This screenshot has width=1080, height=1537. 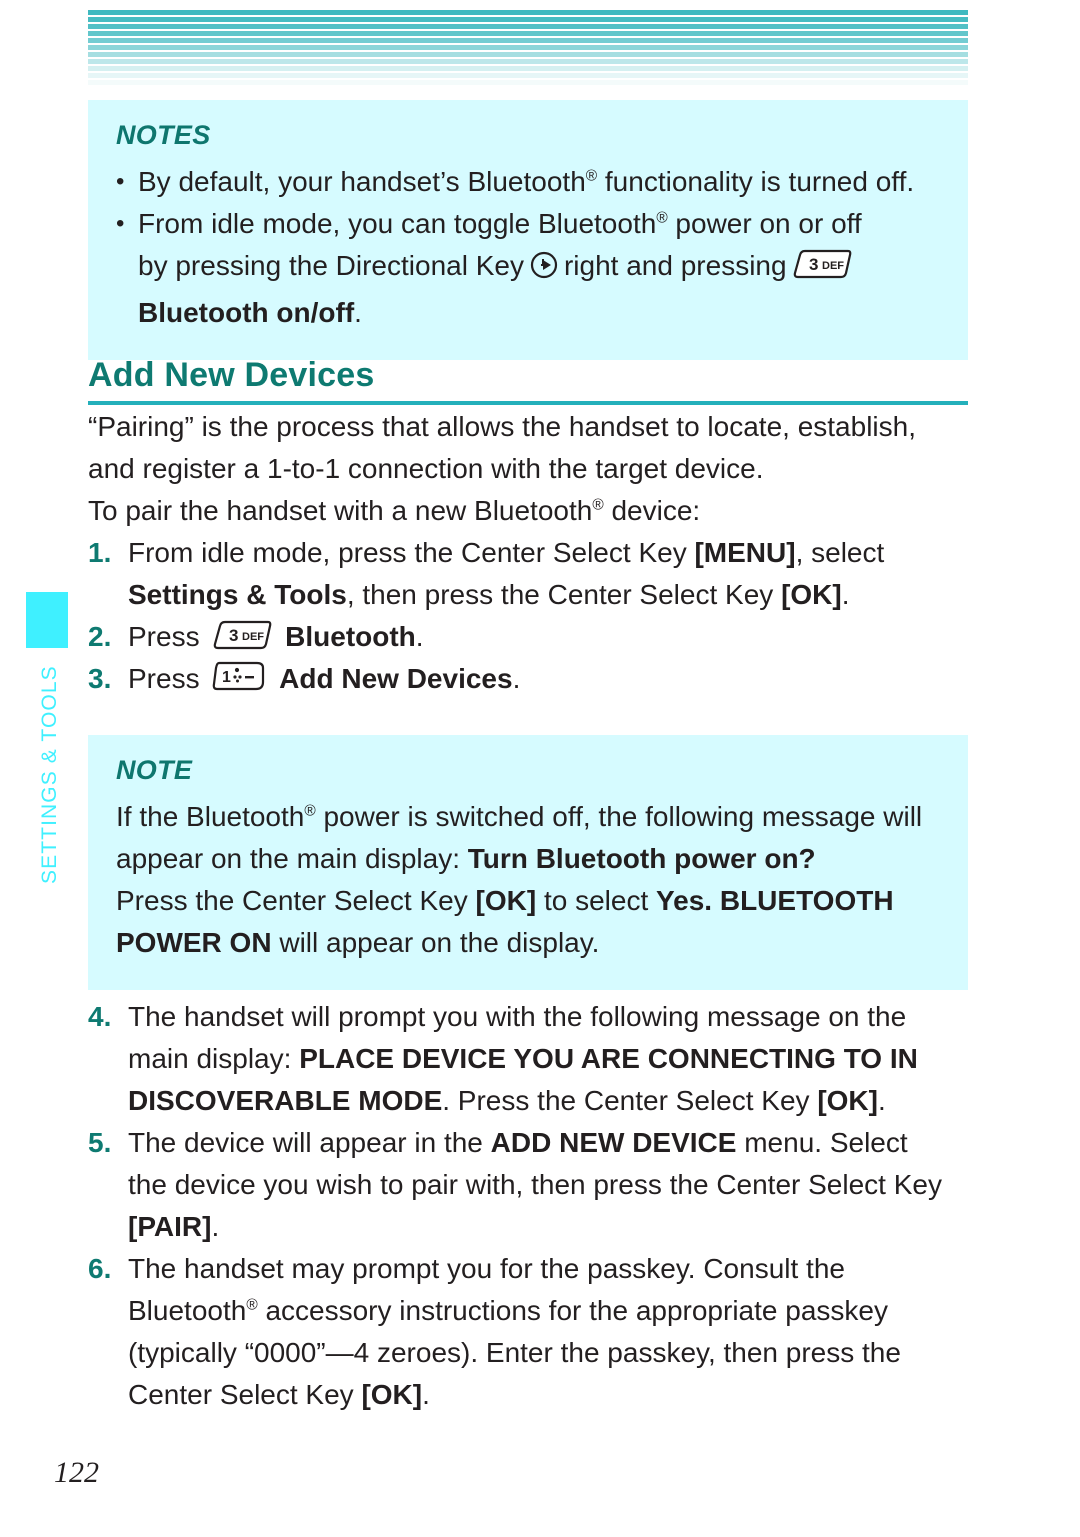 What do you see at coordinates (350, 636) in the screenshot?
I see `step-2-bluetooth-label: Bluetooth` at bounding box center [350, 636].